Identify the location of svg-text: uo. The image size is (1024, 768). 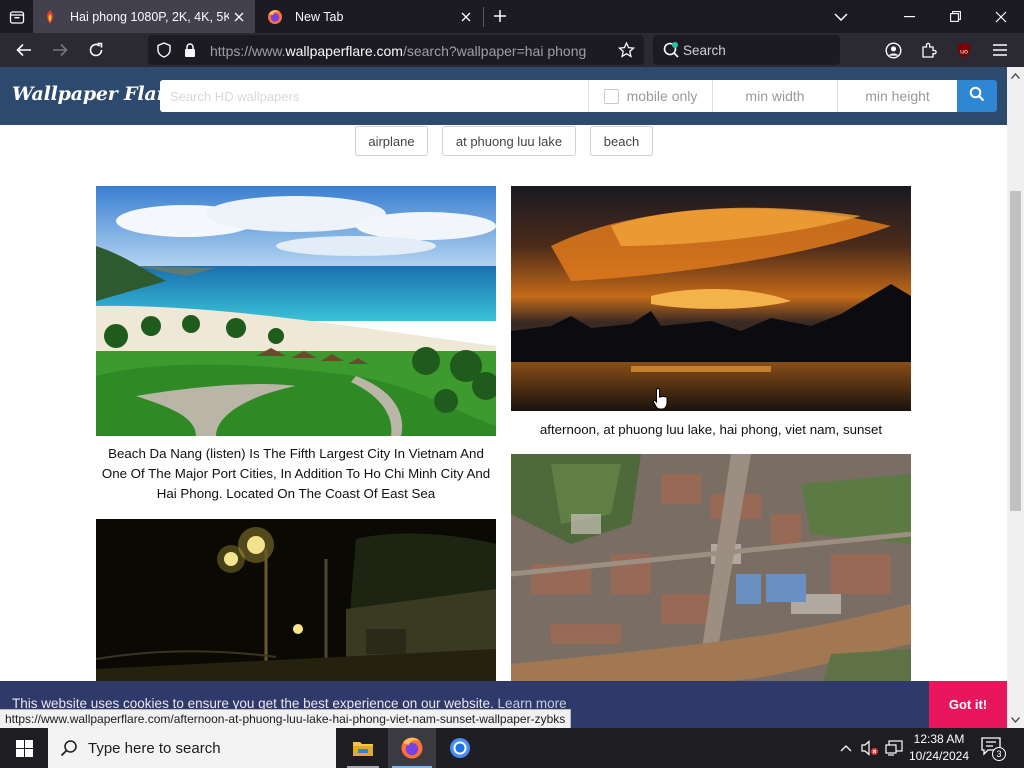
(964, 51).